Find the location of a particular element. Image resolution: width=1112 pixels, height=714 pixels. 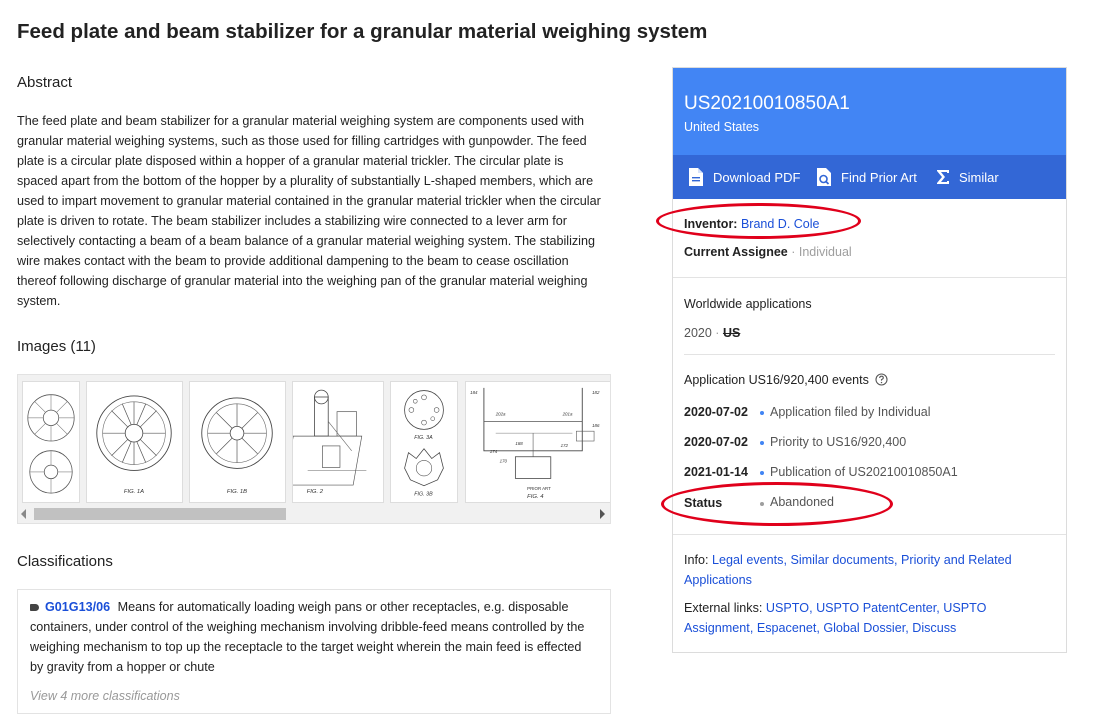

classification-code-link: G01G13/06 is located at coordinates (77, 607).